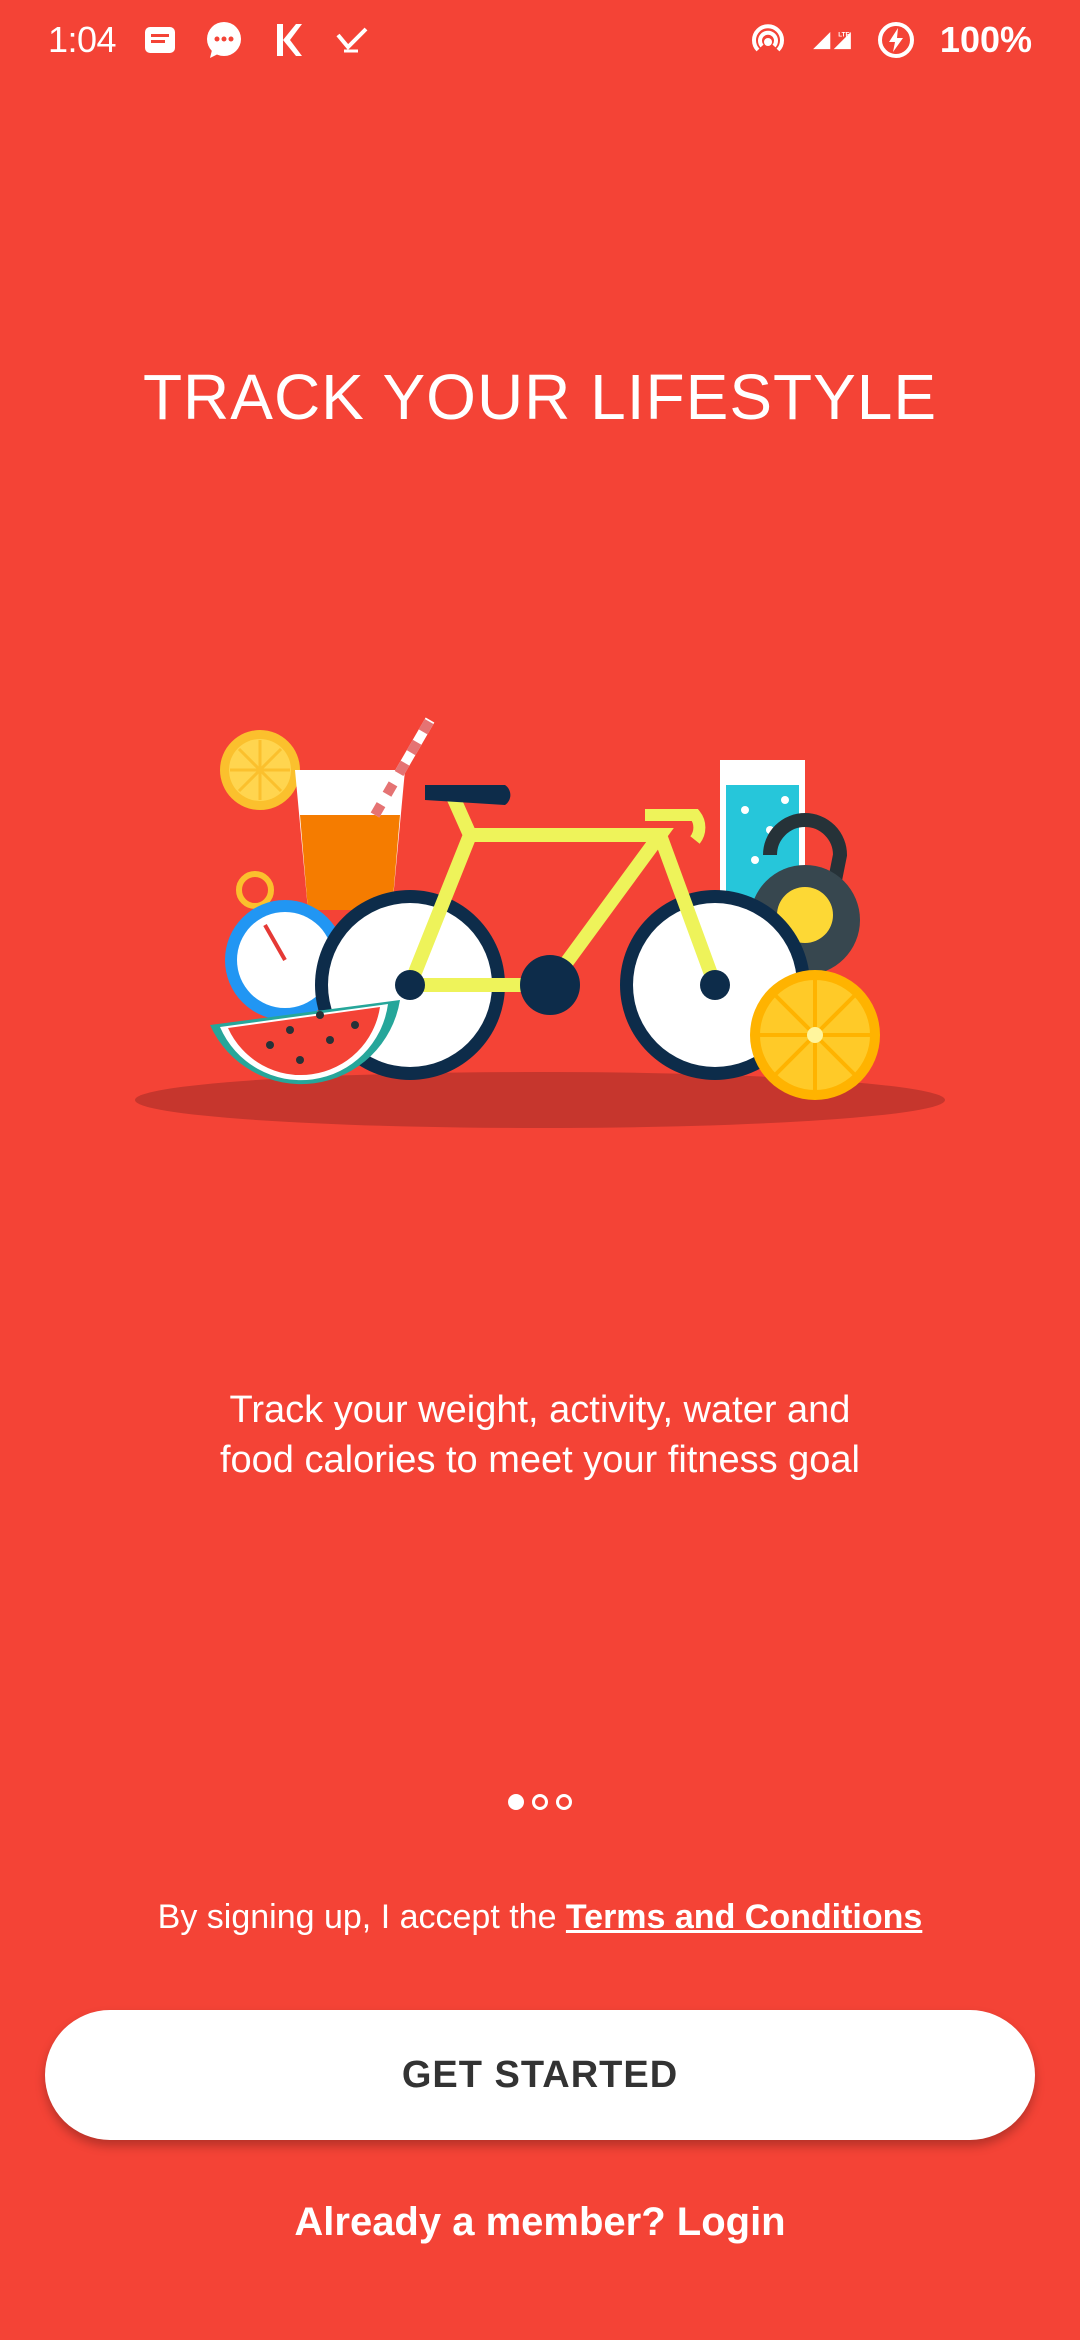  What do you see at coordinates (768, 40) in the screenshot?
I see `hotspot-icon` at bounding box center [768, 40].